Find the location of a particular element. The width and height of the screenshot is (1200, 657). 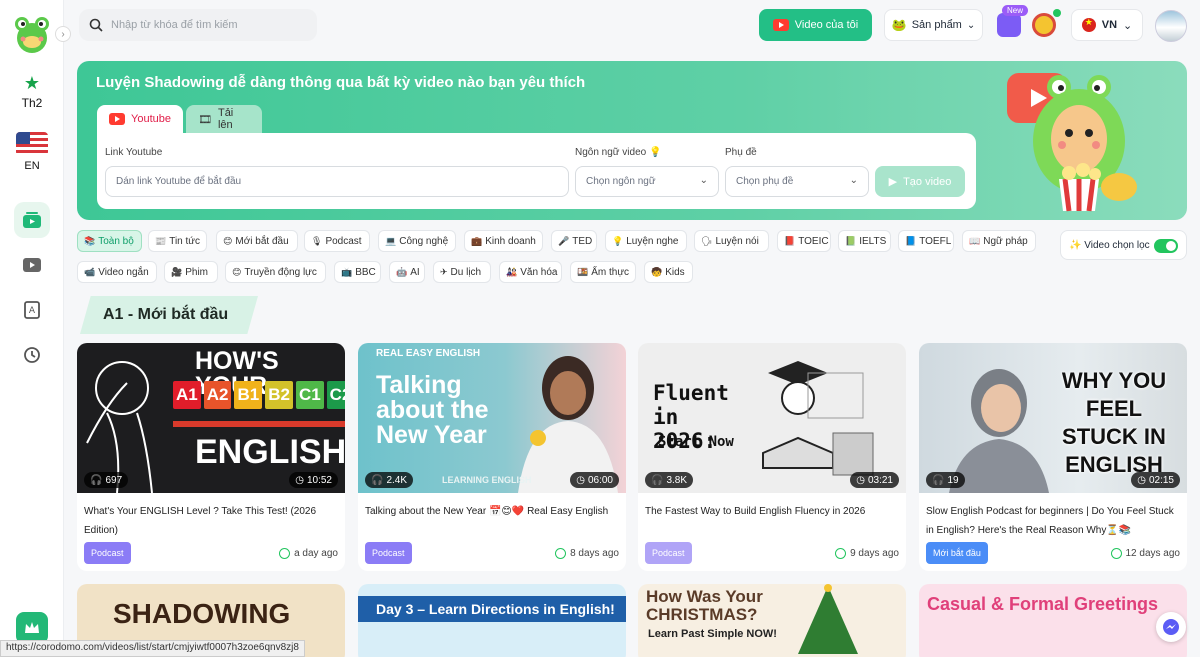

category-label: Luyện nói is located at coordinates (737, 241).